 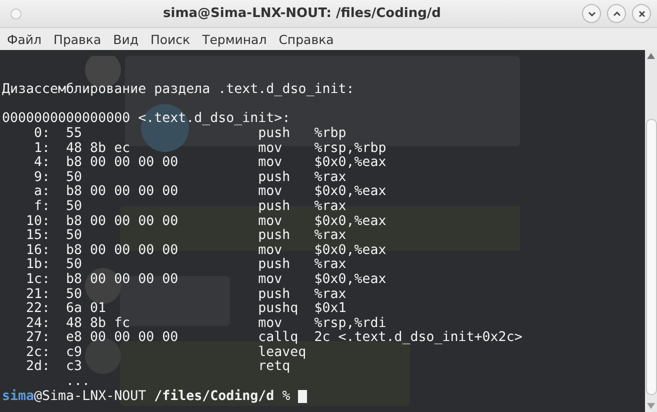 I want to click on instruction-address: 0:, so click(x=41, y=134).